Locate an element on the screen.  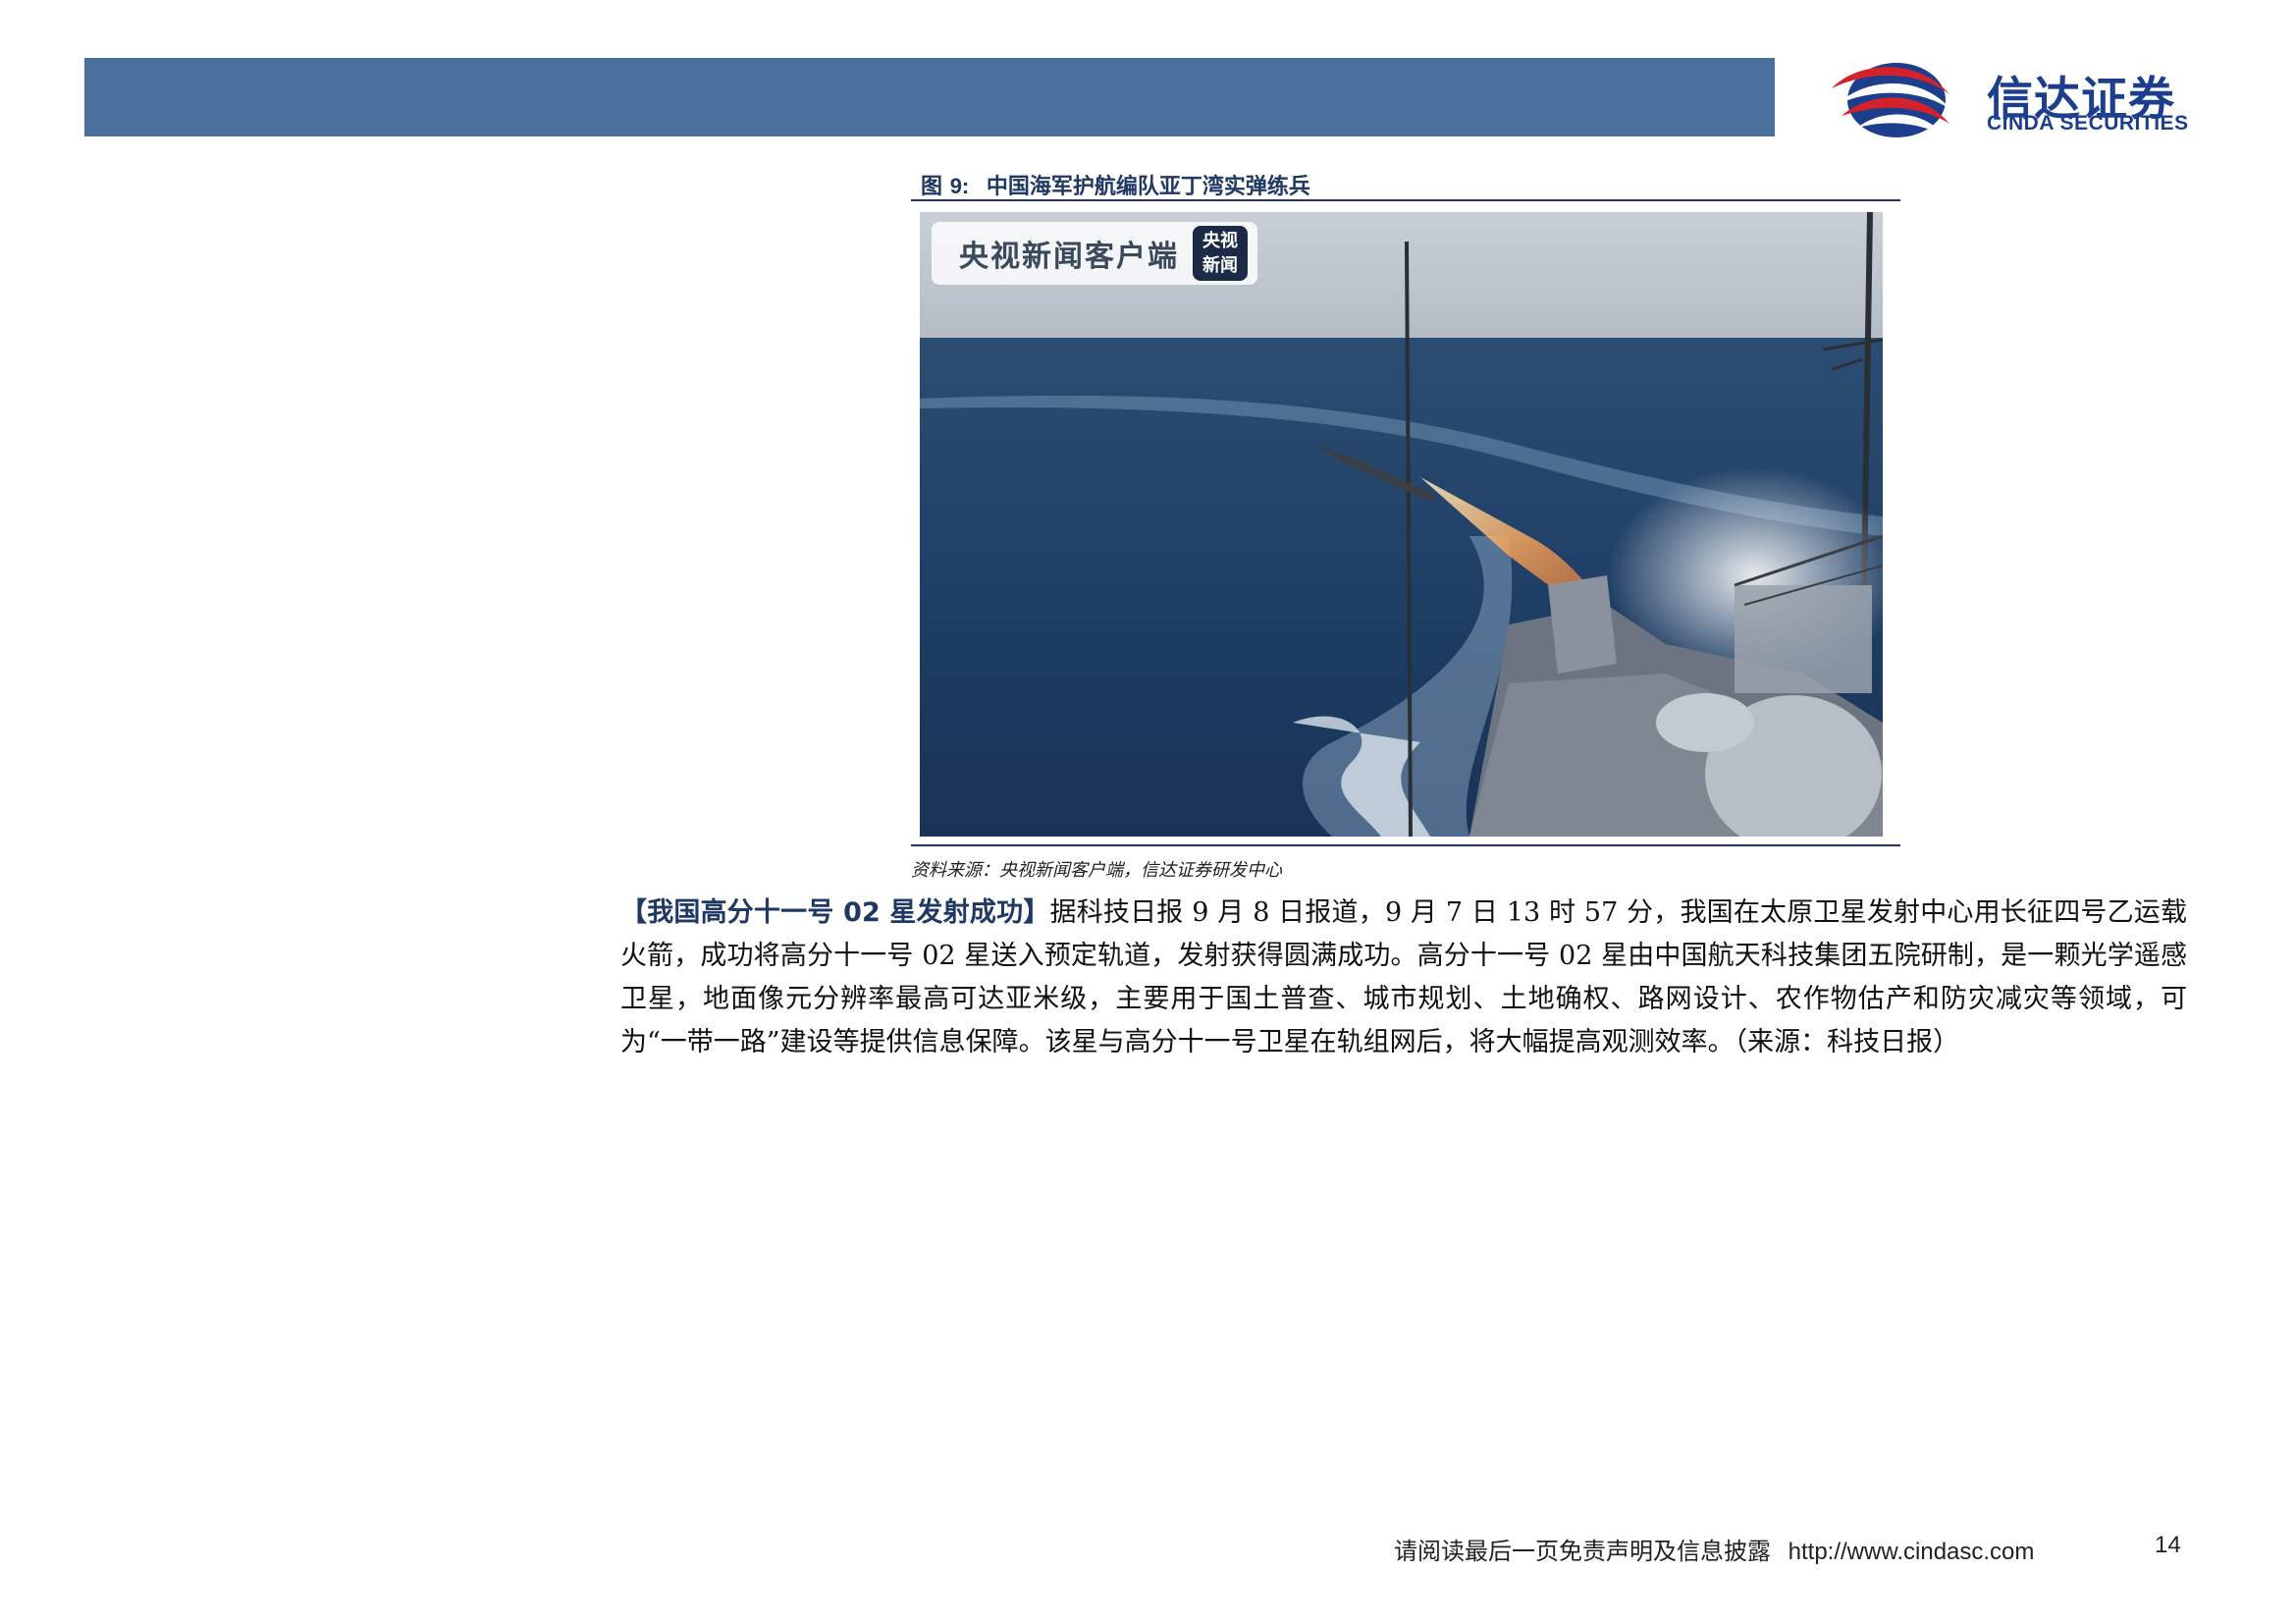
logo-text-en: CINDA SECURITIES is located at coordinates (2088, 123).